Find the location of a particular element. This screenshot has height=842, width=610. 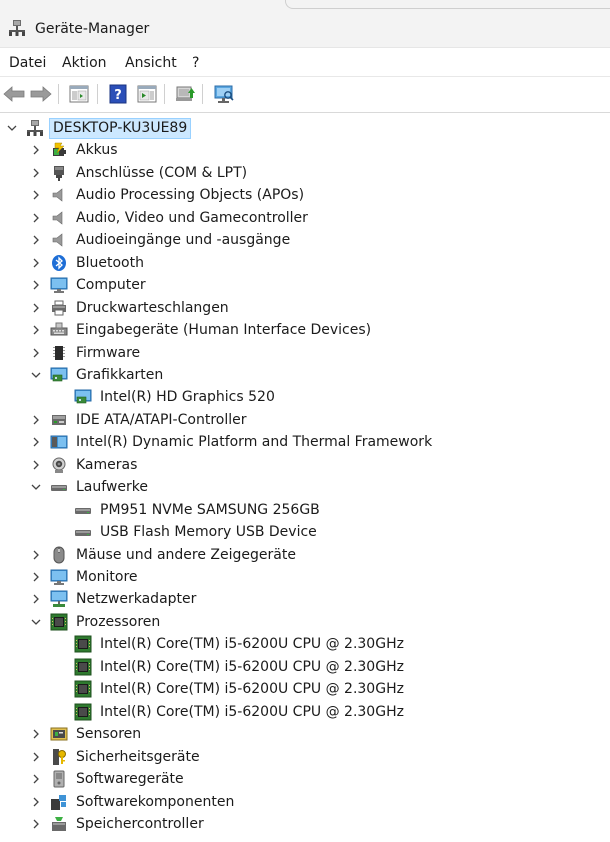

tree-item-label: Softwarekomponenten is located at coordinates (155, 801).